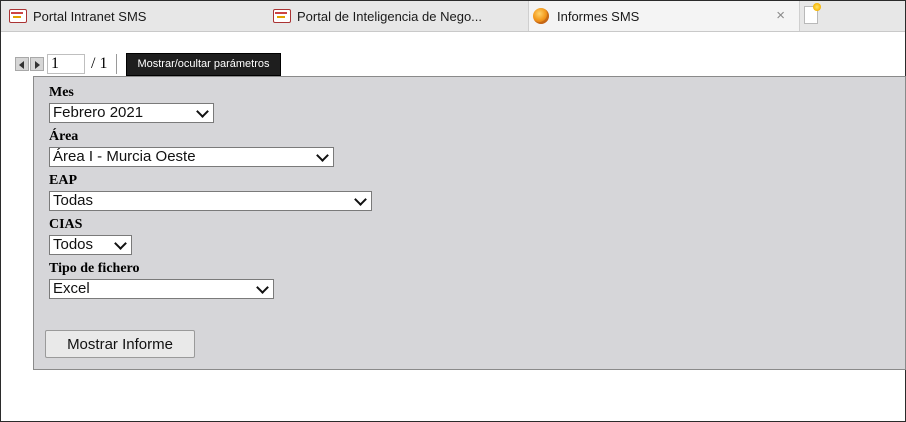 The image size is (906, 422). I want to click on cias-value: Todos, so click(73, 244).